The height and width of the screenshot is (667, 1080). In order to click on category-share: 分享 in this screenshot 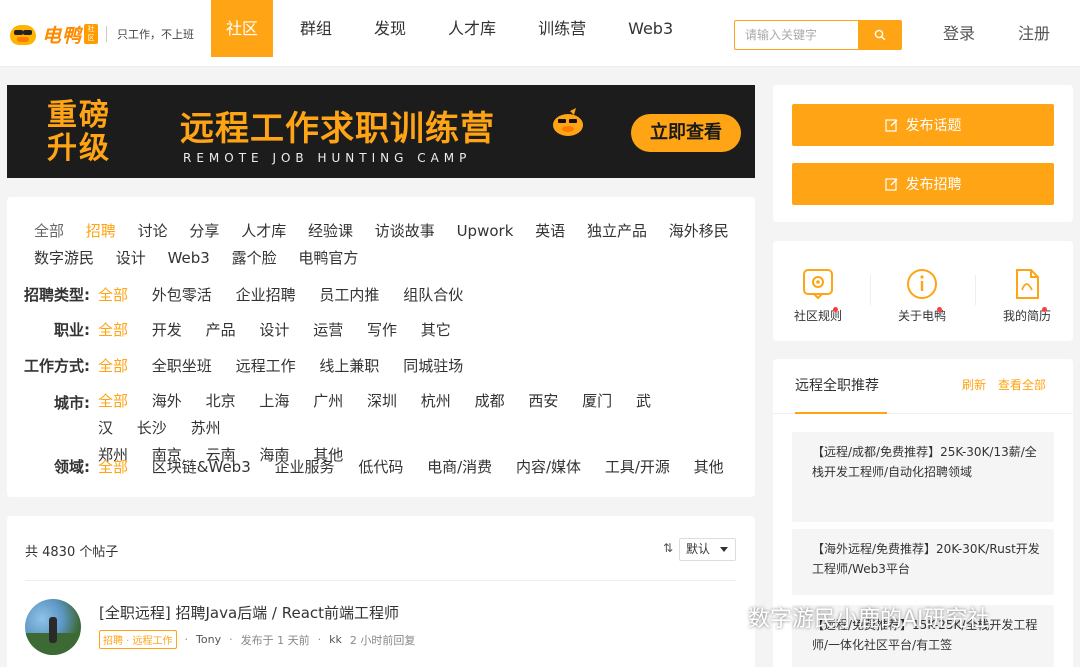, I will do `click(204, 231)`.